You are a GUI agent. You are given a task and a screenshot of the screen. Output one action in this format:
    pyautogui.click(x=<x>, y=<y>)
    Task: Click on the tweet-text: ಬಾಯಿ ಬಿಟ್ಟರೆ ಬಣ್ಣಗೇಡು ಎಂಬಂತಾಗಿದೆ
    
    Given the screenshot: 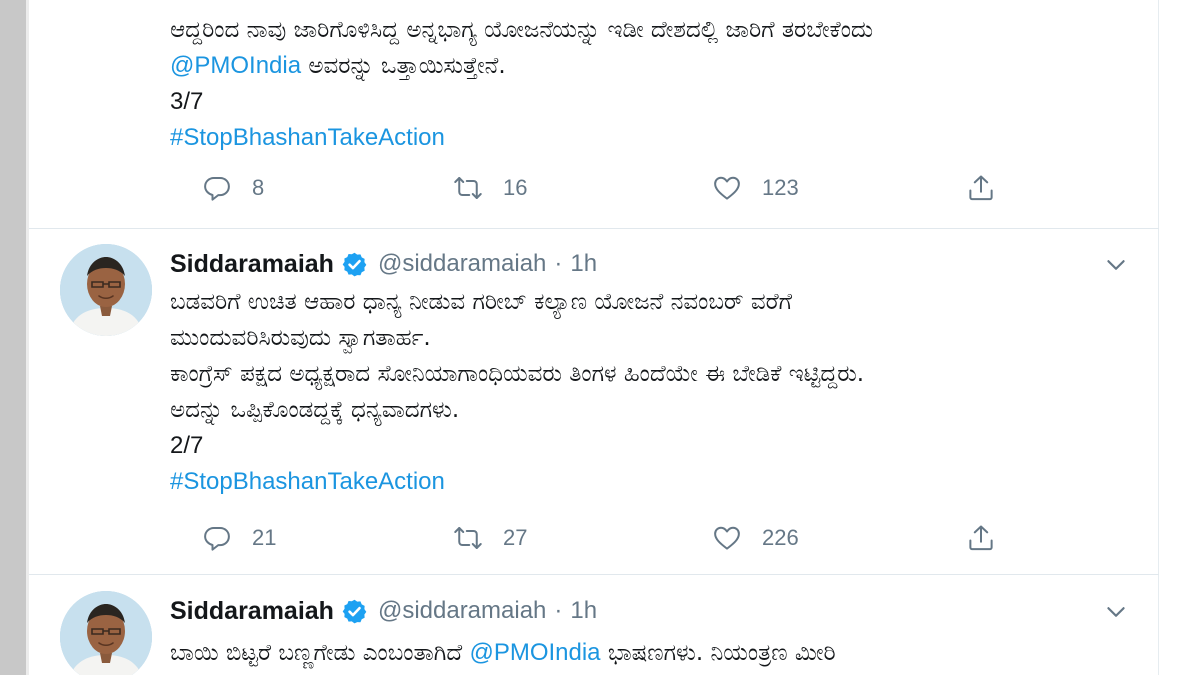 What is the action you would take?
    pyautogui.click(x=320, y=653)
    